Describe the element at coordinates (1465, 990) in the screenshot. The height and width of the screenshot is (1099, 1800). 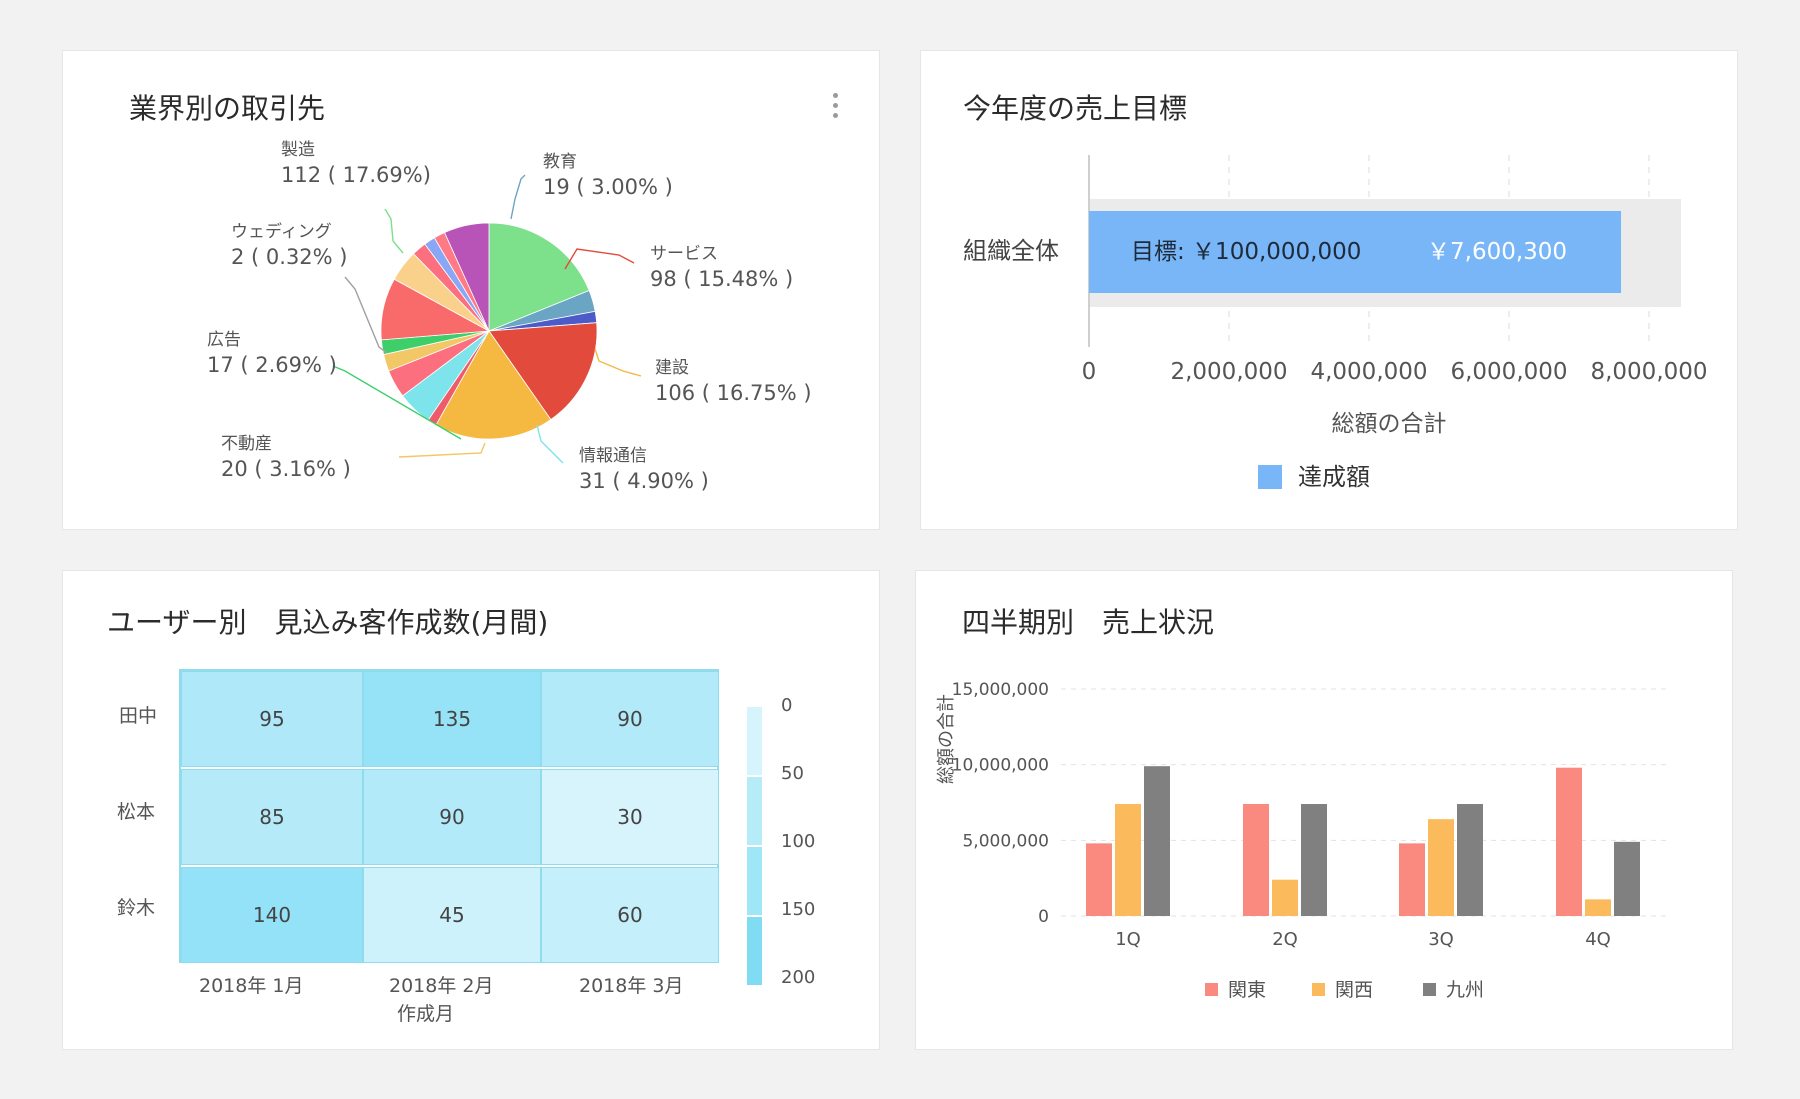
I see `legend-label: 九州` at that location.